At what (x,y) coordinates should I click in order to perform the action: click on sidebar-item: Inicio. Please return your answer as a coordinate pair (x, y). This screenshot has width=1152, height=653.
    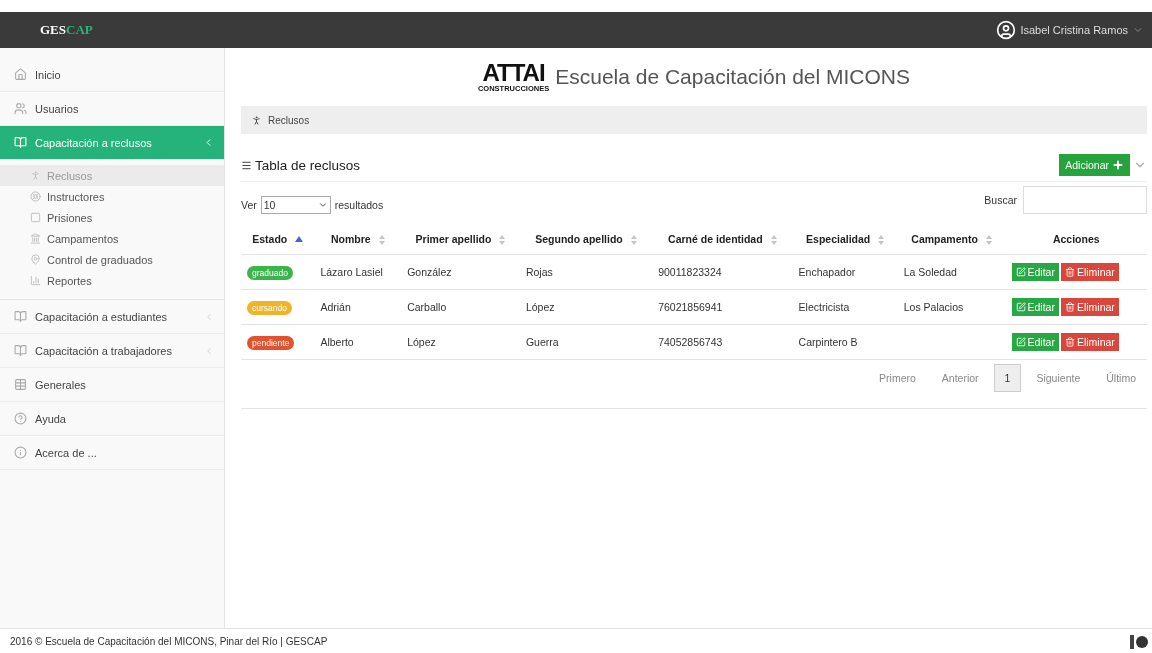
    Looking at the image, I should click on (112, 75).